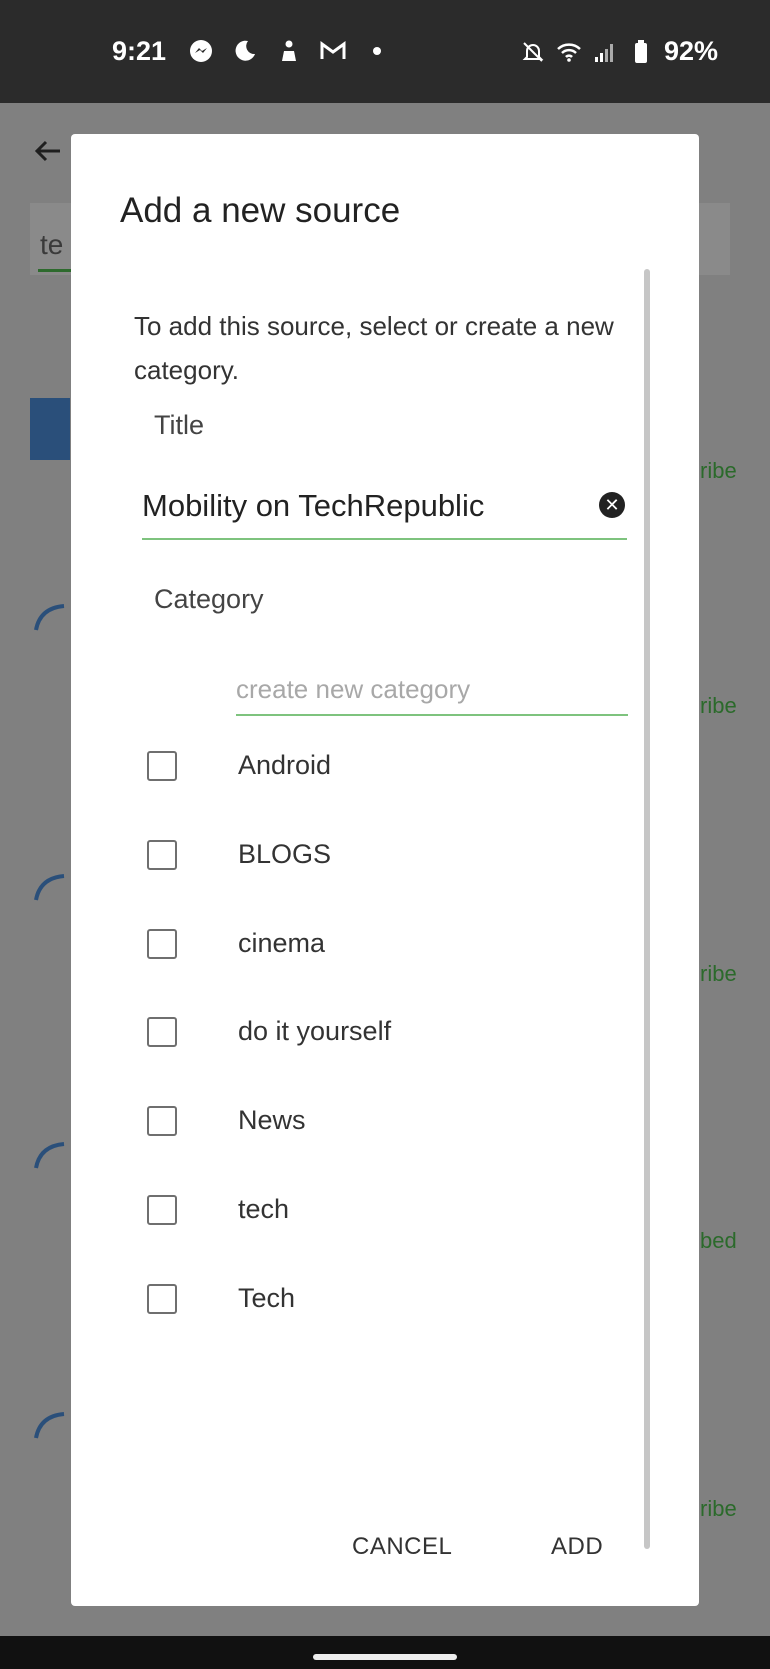 This screenshot has height=1669, width=770. What do you see at coordinates (647, 909) in the screenshot?
I see `dialog-scrollbar` at bounding box center [647, 909].